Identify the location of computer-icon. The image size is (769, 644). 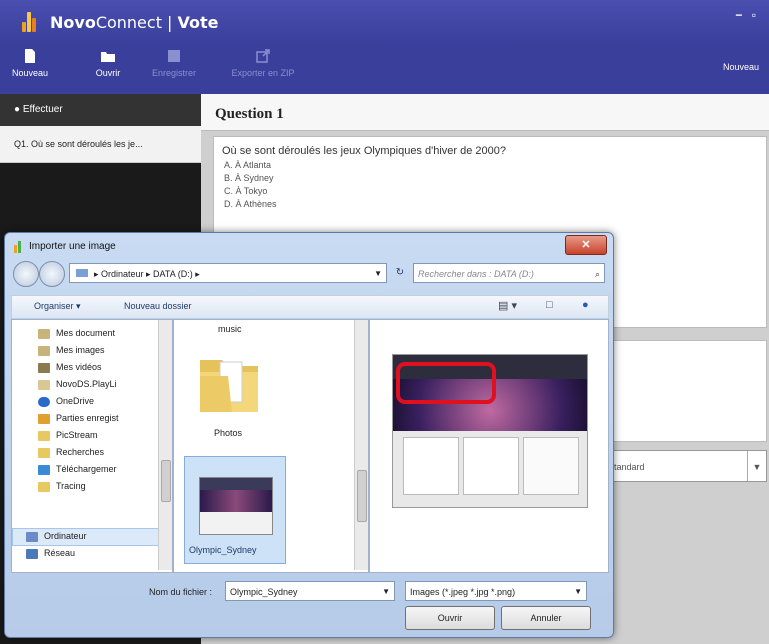
(82, 273).